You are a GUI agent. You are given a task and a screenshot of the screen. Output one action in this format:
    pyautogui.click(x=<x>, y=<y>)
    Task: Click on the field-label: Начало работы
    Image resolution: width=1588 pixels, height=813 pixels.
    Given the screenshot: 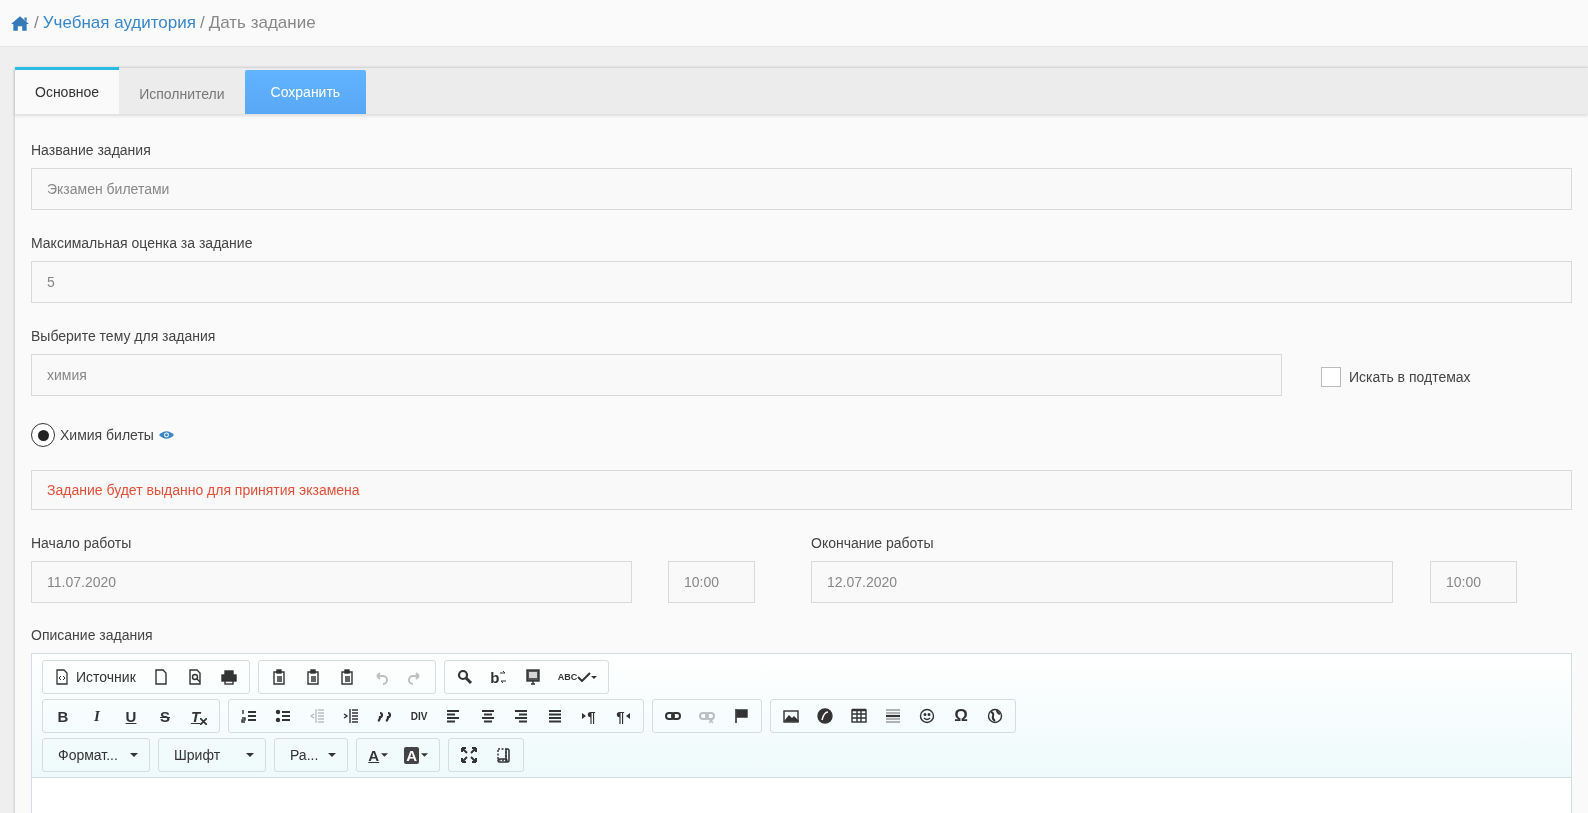 What is the action you would take?
    pyautogui.click(x=81, y=543)
    